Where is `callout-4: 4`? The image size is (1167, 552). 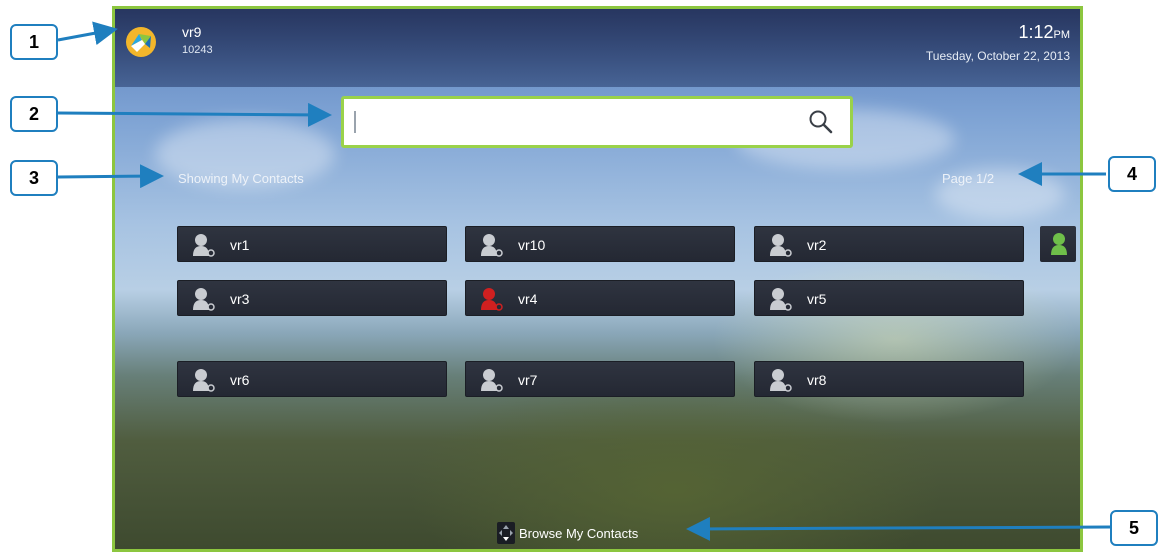
callout-4: 4 is located at coordinates (1132, 174).